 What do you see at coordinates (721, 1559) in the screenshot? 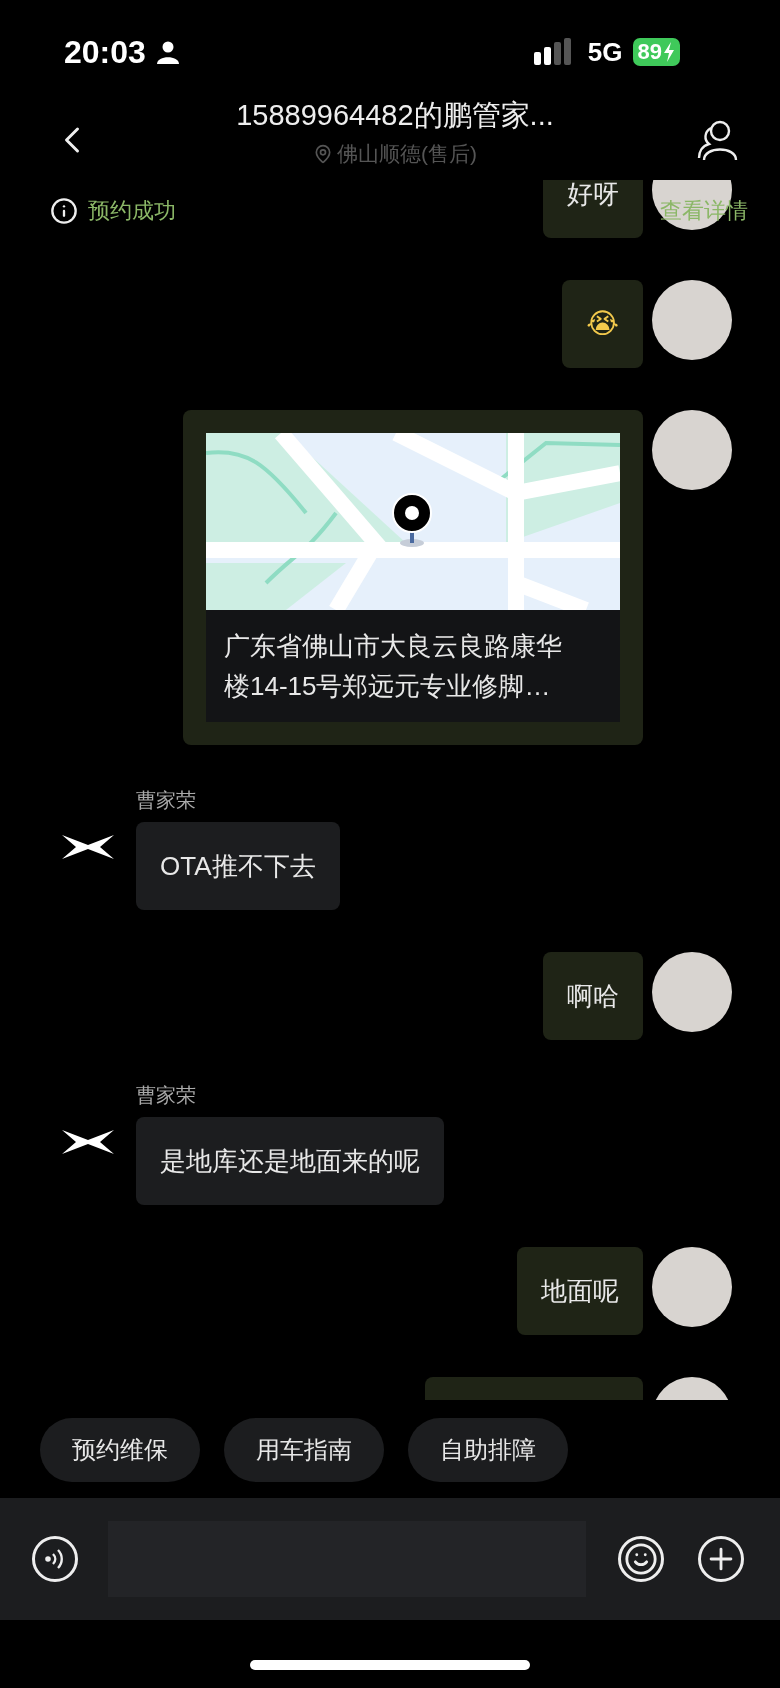
I see `add-button` at bounding box center [721, 1559].